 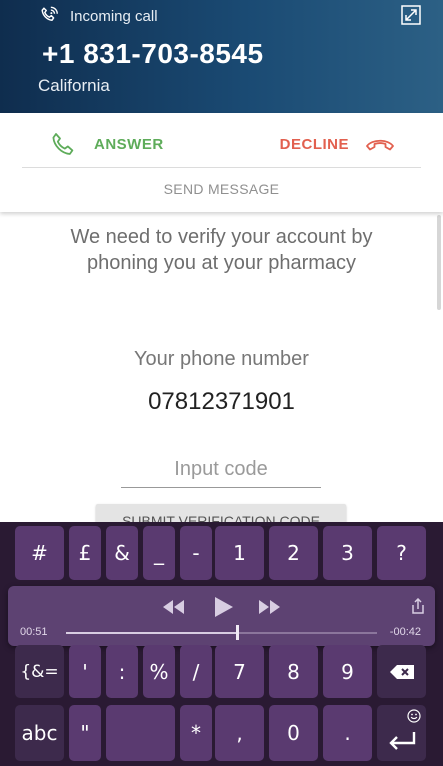 I want to click on call-status-text: Incoming call, so click(x=114, y=16).